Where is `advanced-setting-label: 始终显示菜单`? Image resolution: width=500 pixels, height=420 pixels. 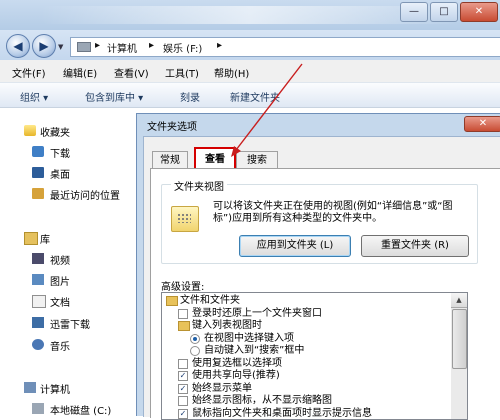 advanced-setting-label: 始终显示菜单 is located at coordinates (222, 388).